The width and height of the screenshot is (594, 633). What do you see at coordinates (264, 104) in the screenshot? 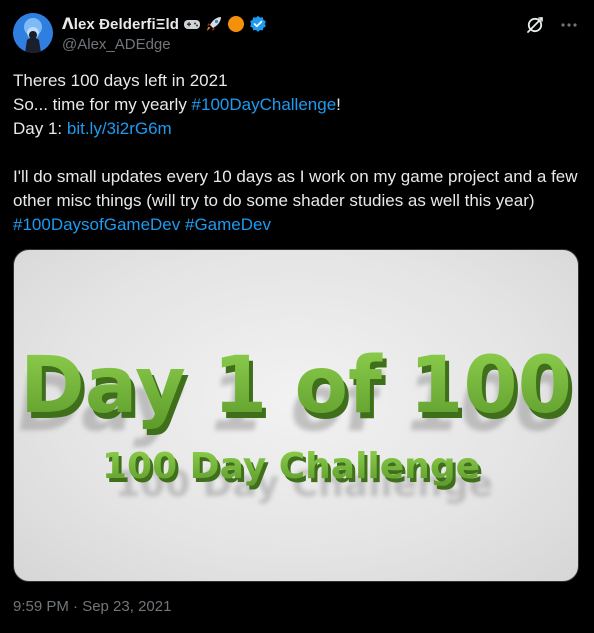
I see `hashtag-100daychallenge: #100DayChallenge` at bounding box center [264, 104].